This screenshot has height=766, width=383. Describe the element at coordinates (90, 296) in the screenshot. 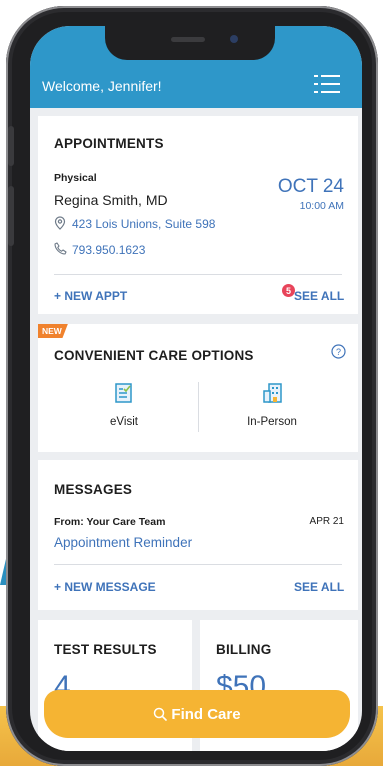

I see `new-appointment-link: + NEW APPT` at that location.